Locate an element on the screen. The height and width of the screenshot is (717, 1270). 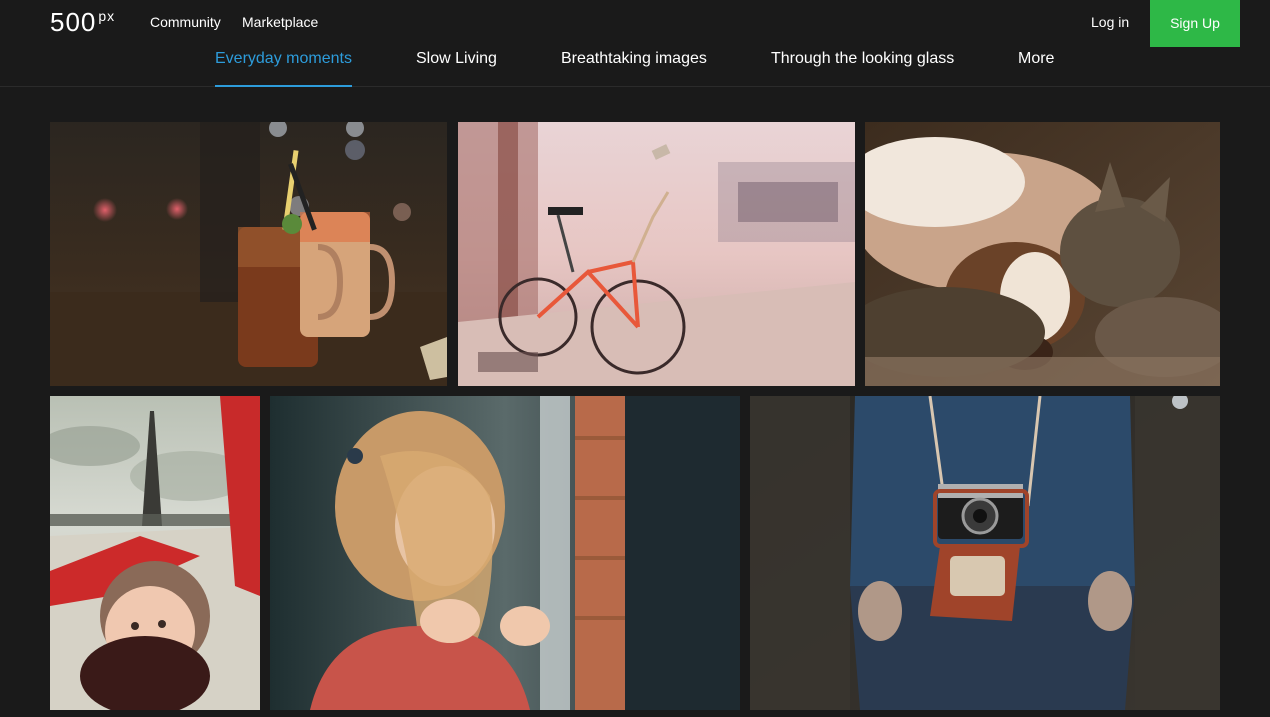
photo-dog-and-cat-image is located at coordinates (1042, 254).